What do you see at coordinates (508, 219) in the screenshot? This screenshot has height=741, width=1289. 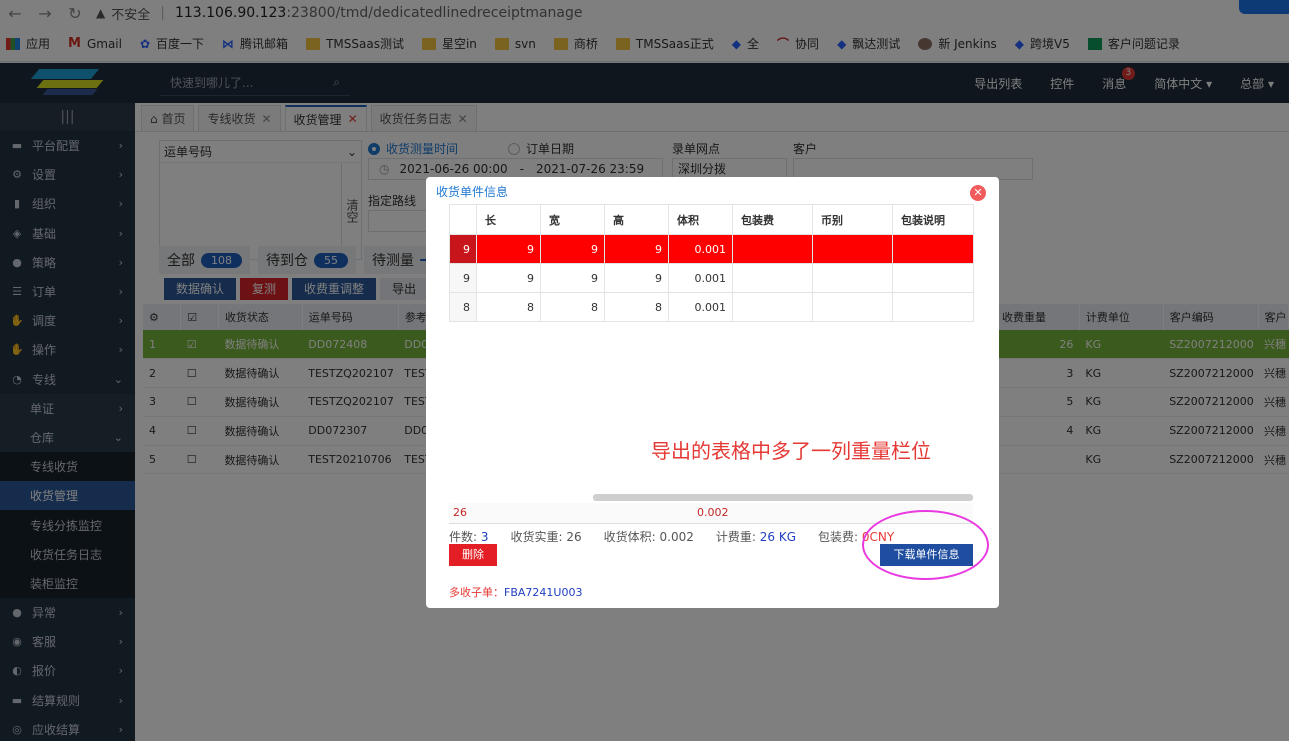 I see `col-length: 长` at bounding box center [508, 219].